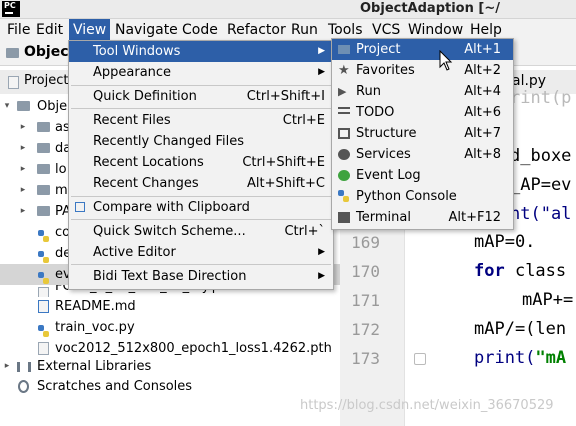 The width and height of the screenshot is (576, 426). I want to click on menu-item-shortcut: Alt+7, so click(482, 133).